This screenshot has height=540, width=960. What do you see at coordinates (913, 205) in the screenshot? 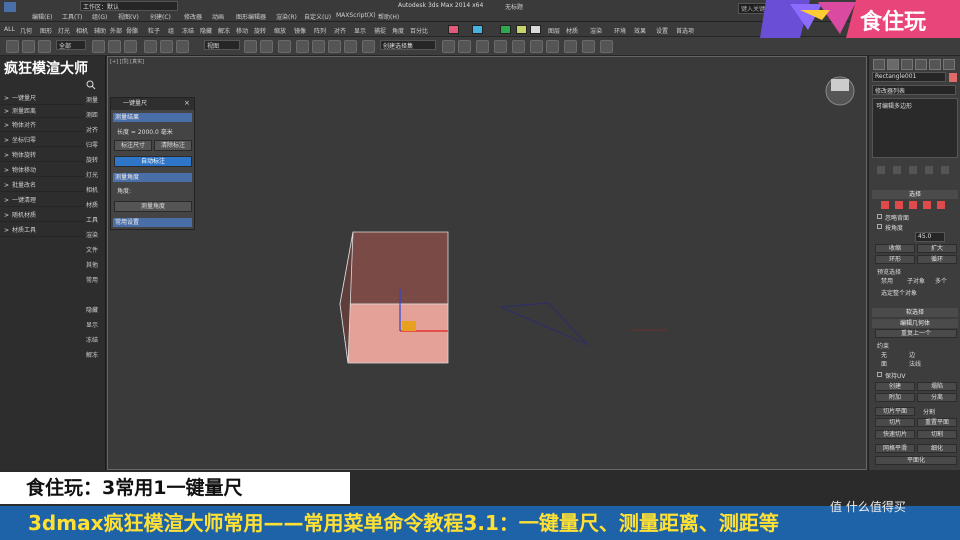
I see `border-icon` at bounding box center [913, 205].